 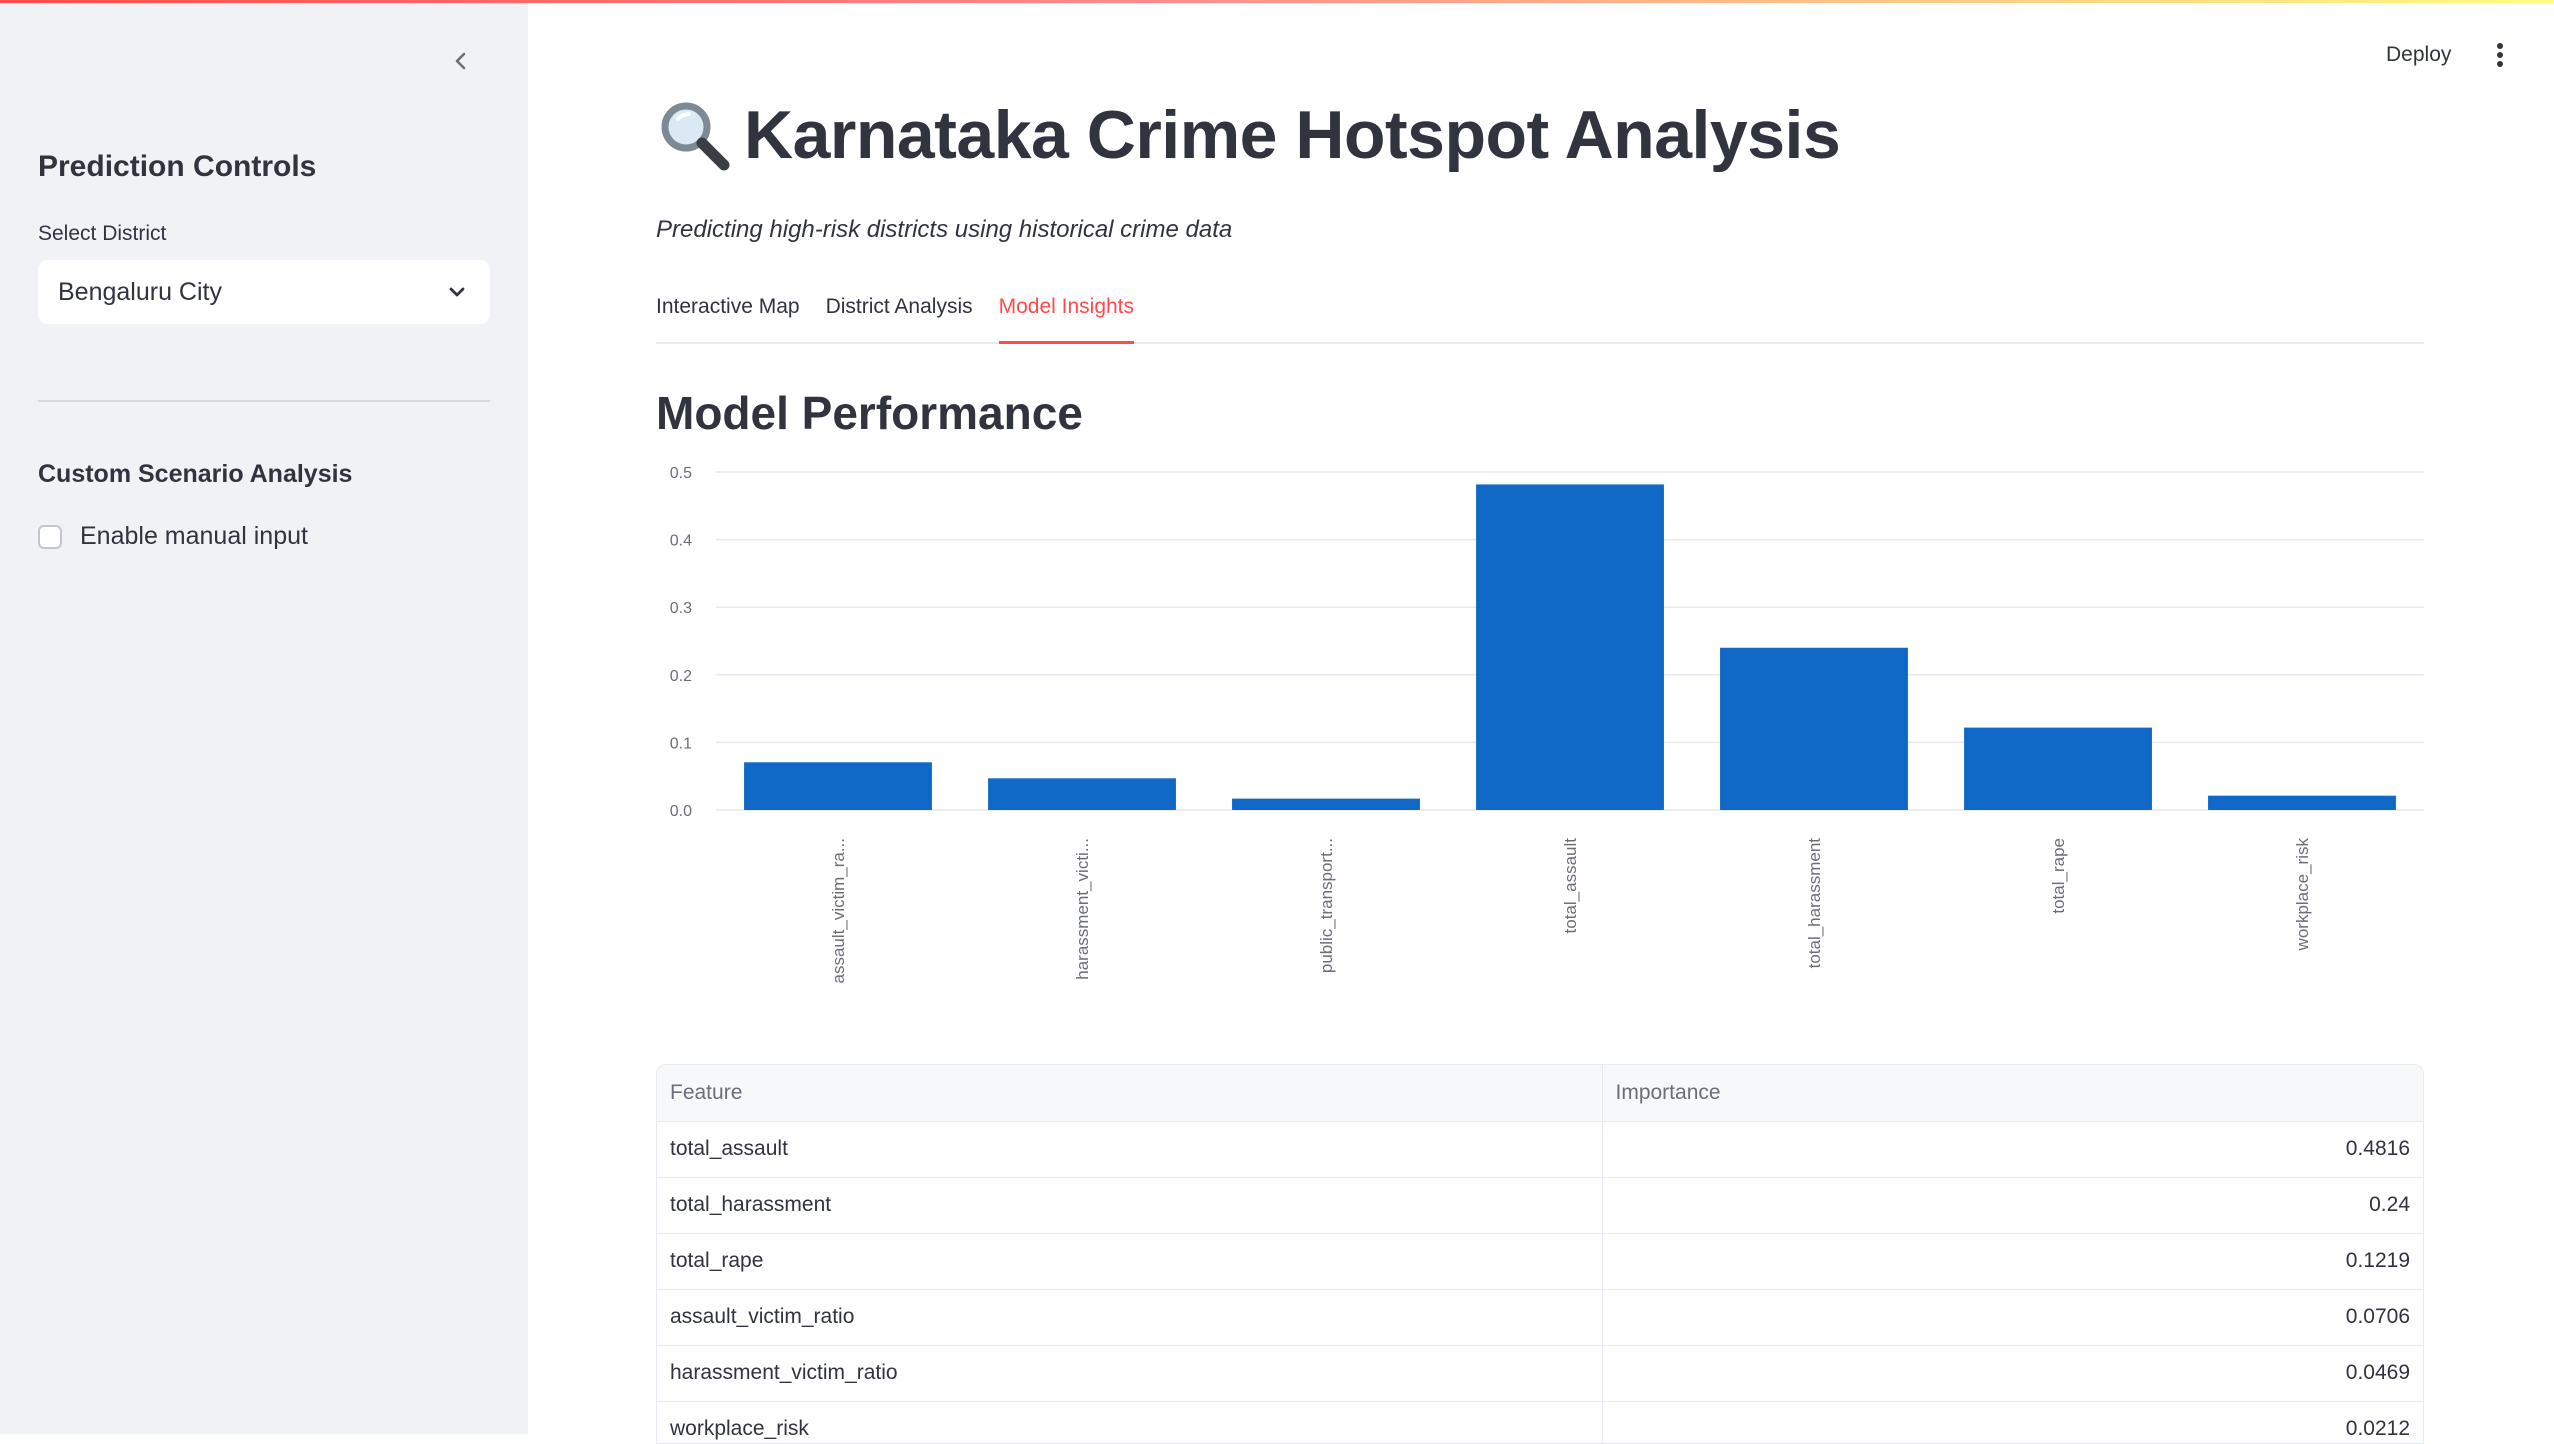 What do you see at coordinates (1130, 1205) in the screenshot?
I see `feature-cell: total_harassment` at bounding box center [1130, 1205].